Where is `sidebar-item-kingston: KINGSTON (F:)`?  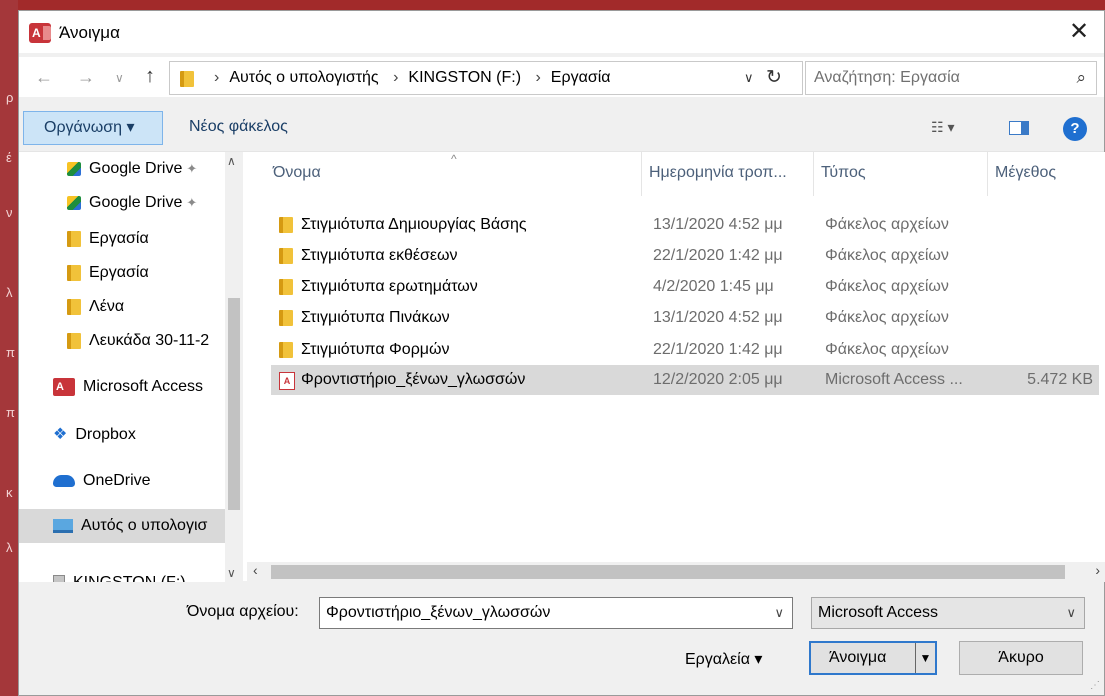
sidebar-item-kingston: KINGSTON (F:) is located at coordinates (122, 574).